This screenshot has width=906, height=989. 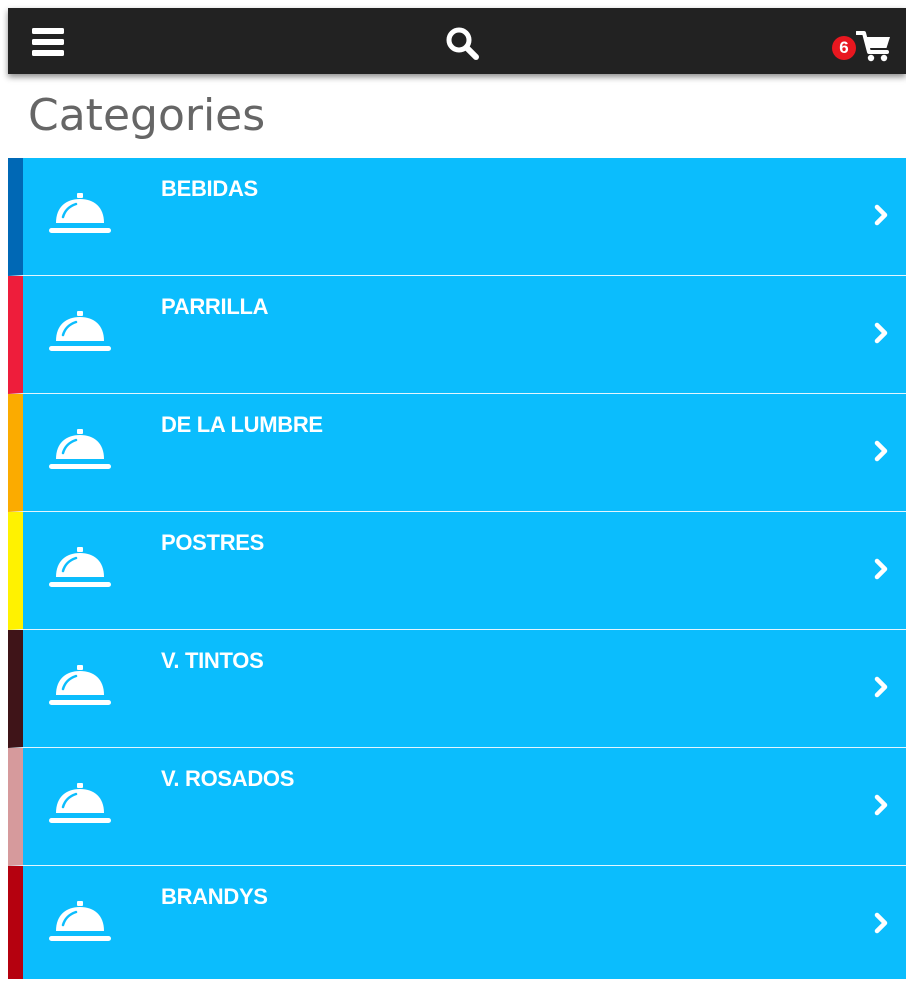 What do you see at coordinates (228, 778) in the screenshot?
I see `category-label: V. ROSADOS` at bounding box center [228, 778].